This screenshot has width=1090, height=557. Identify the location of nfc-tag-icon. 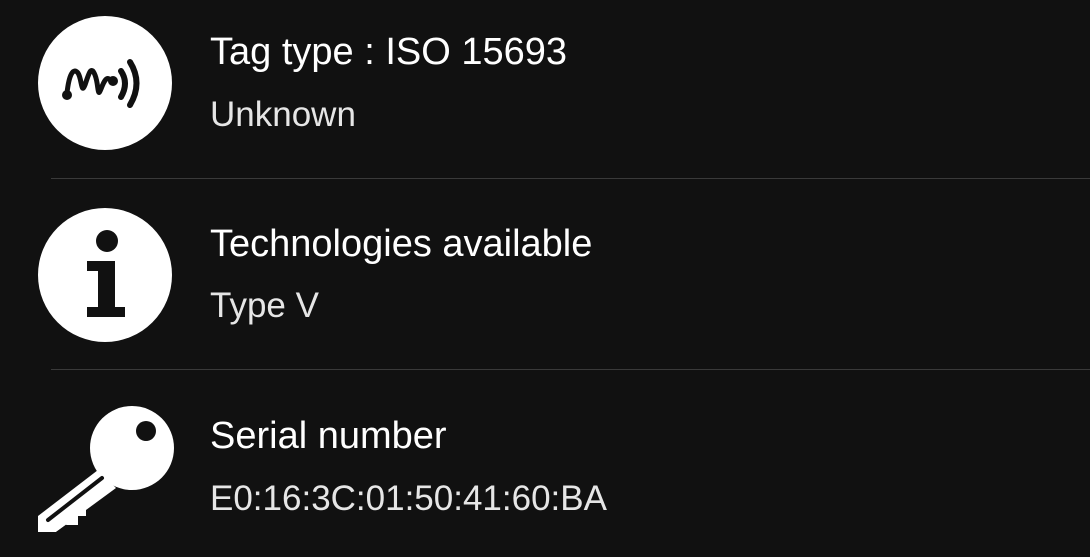
(105, 83).